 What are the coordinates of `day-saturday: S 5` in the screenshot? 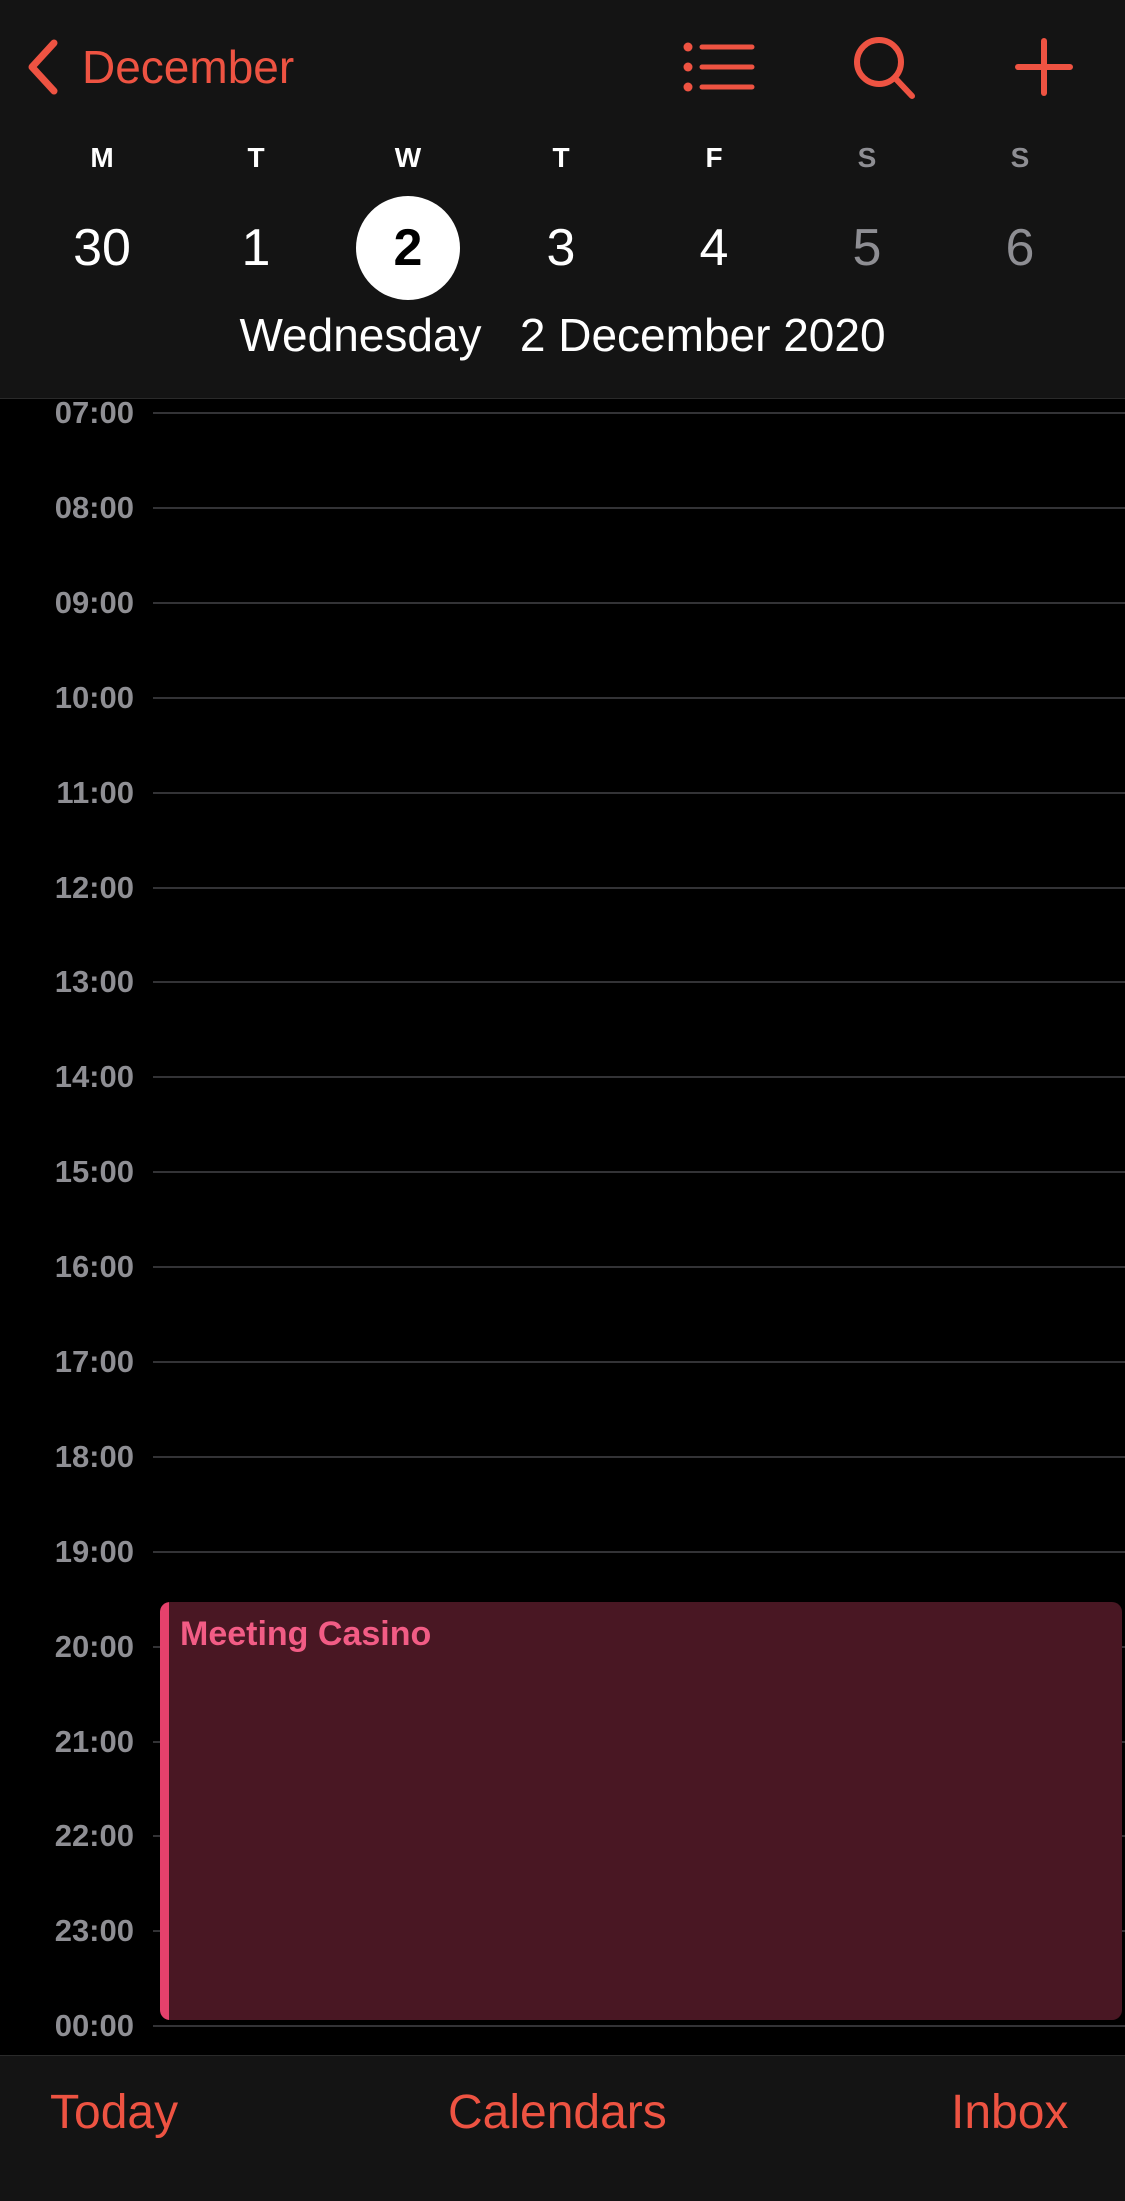 It's located at (867, 223).